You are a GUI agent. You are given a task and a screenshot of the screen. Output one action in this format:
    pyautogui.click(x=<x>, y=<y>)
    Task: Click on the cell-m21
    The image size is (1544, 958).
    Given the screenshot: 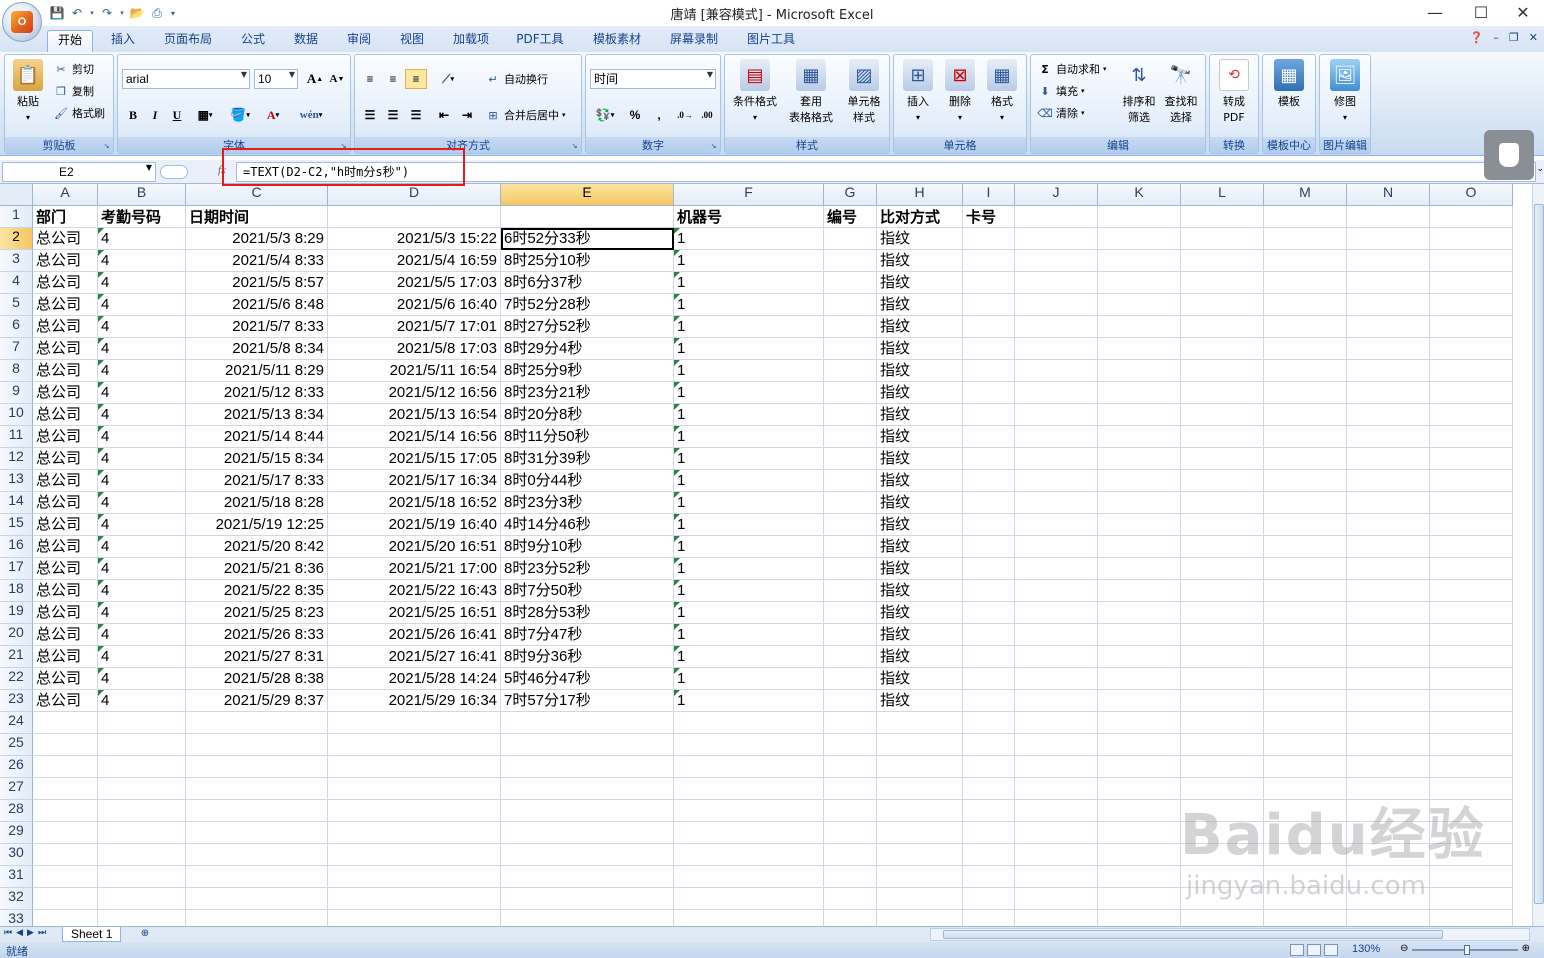 What is the action you would take?
    pyautogui.click(x=1305, y=657)
    